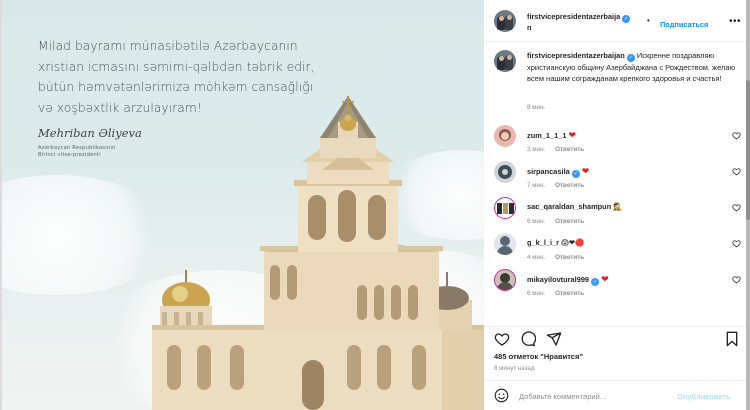 Image resolution: width=750 pixels, height=410 pixels. Describe the element at coordinates (615, 337) in the screenshot. I see `post-actions-bar` at that location.